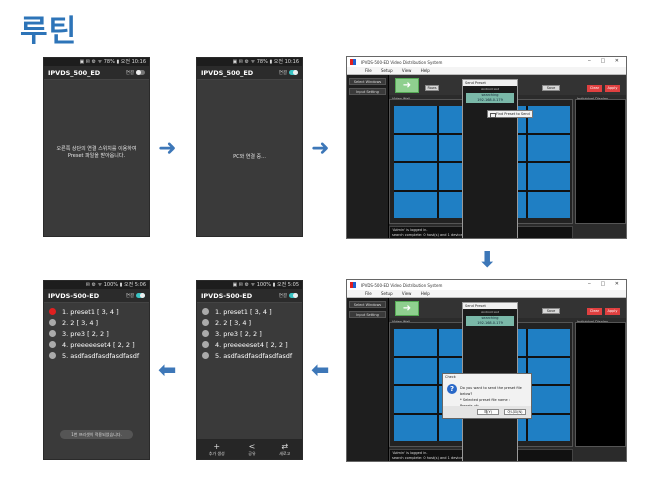  Describe the element at coordinates (510, 114) in the screenshot. I see `context-menu-find-preset: Find Preset to Send` at that location.